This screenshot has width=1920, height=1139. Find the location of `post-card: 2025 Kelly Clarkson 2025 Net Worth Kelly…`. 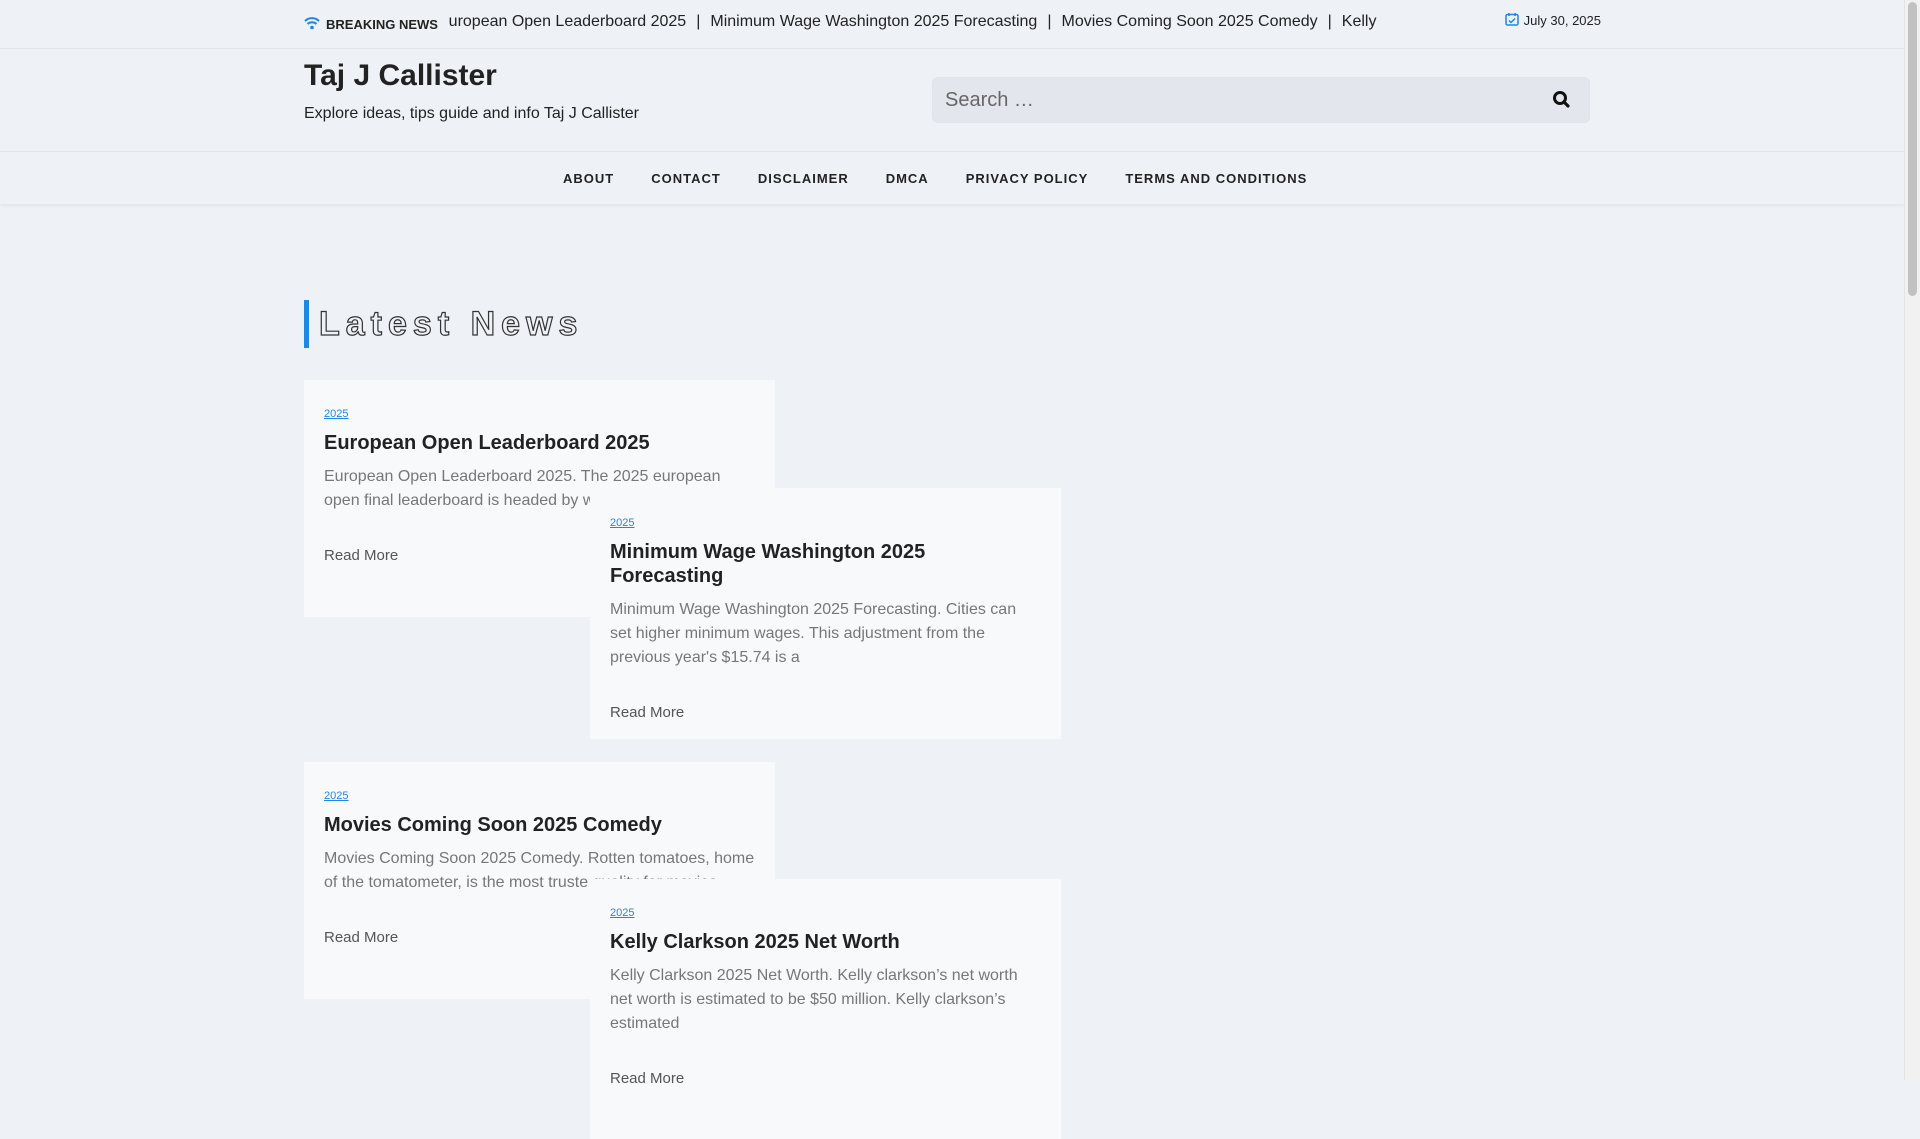

post-card: 2025 Kelly Clarkson 2025 Net Worth Kelly… is located at coordinates (825, 1009).